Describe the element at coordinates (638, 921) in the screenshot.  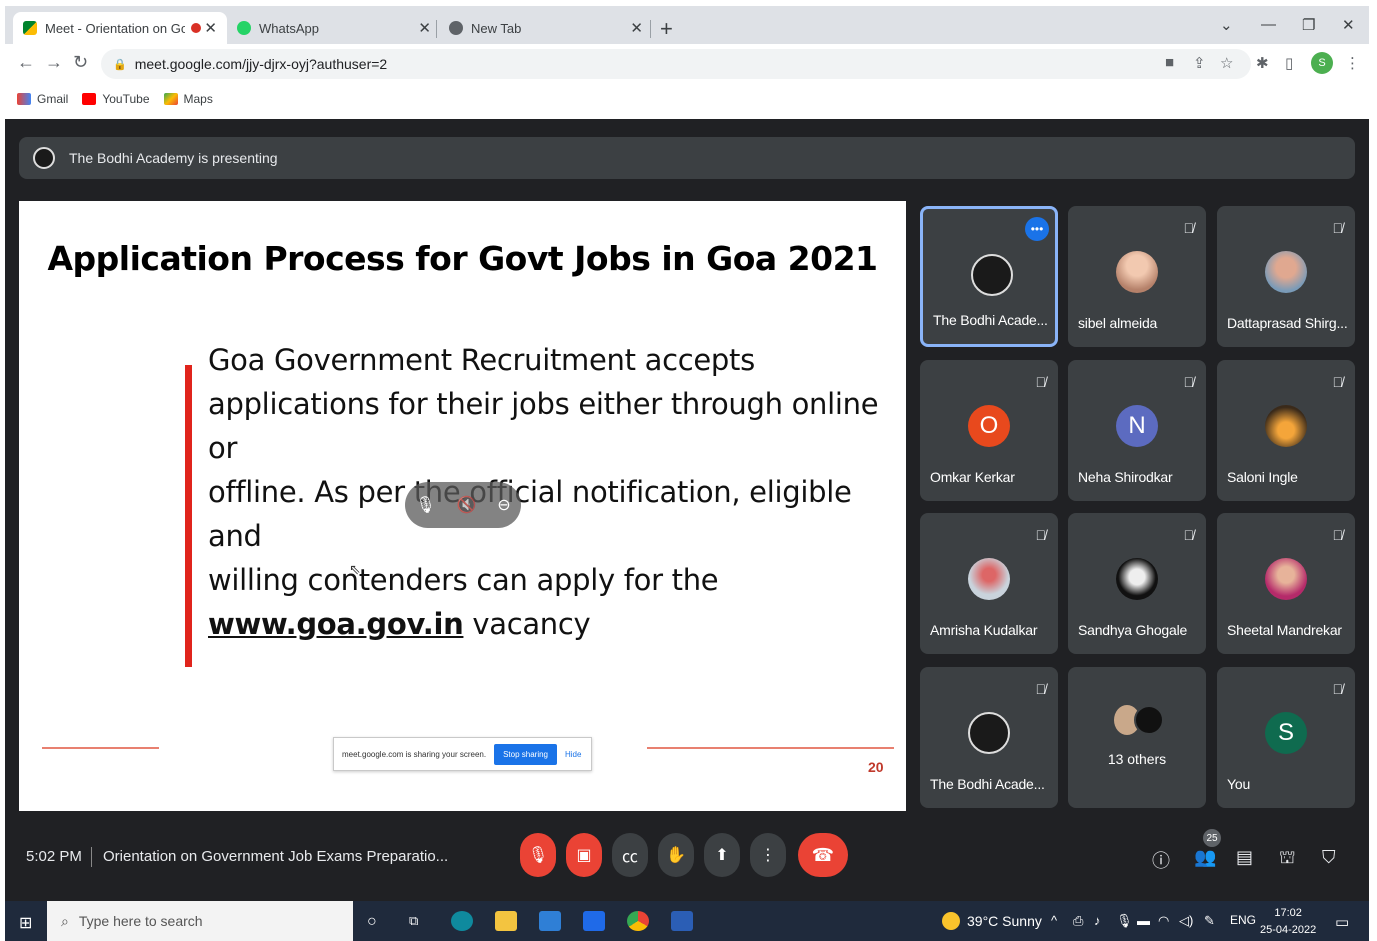
I see `chrome-icon` at that location.